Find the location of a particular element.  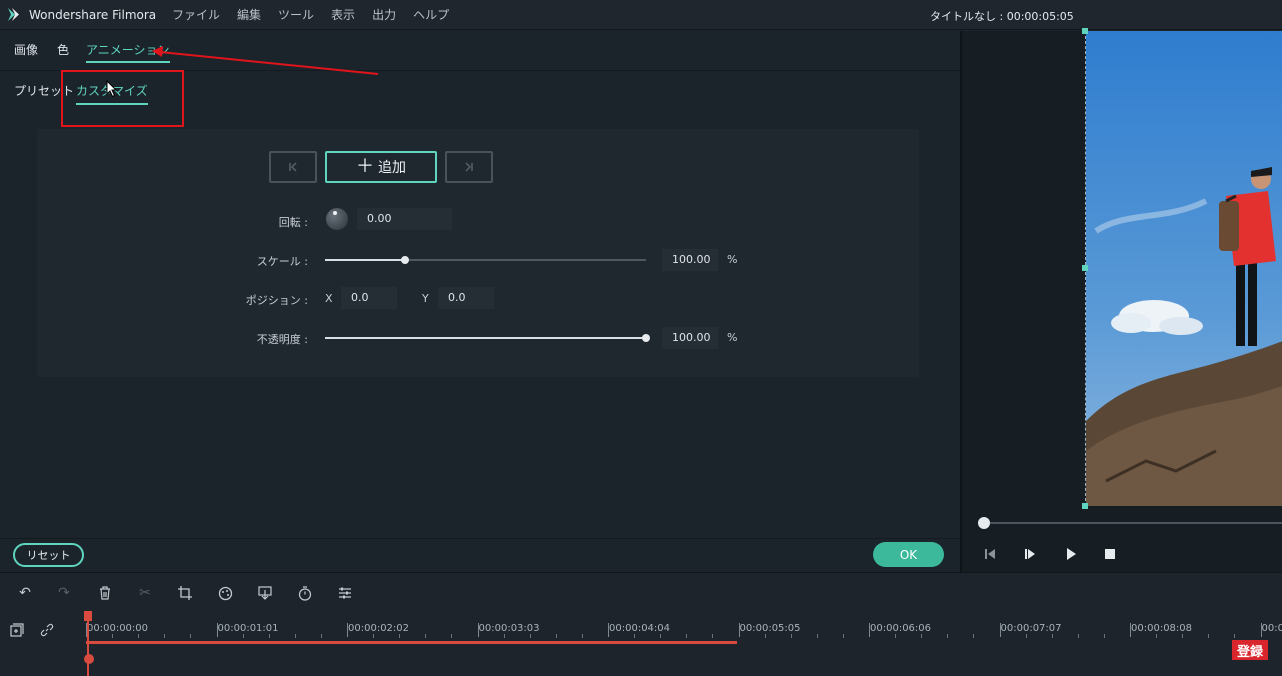

menu-export: 出力 is located at coordinates (384, 14).